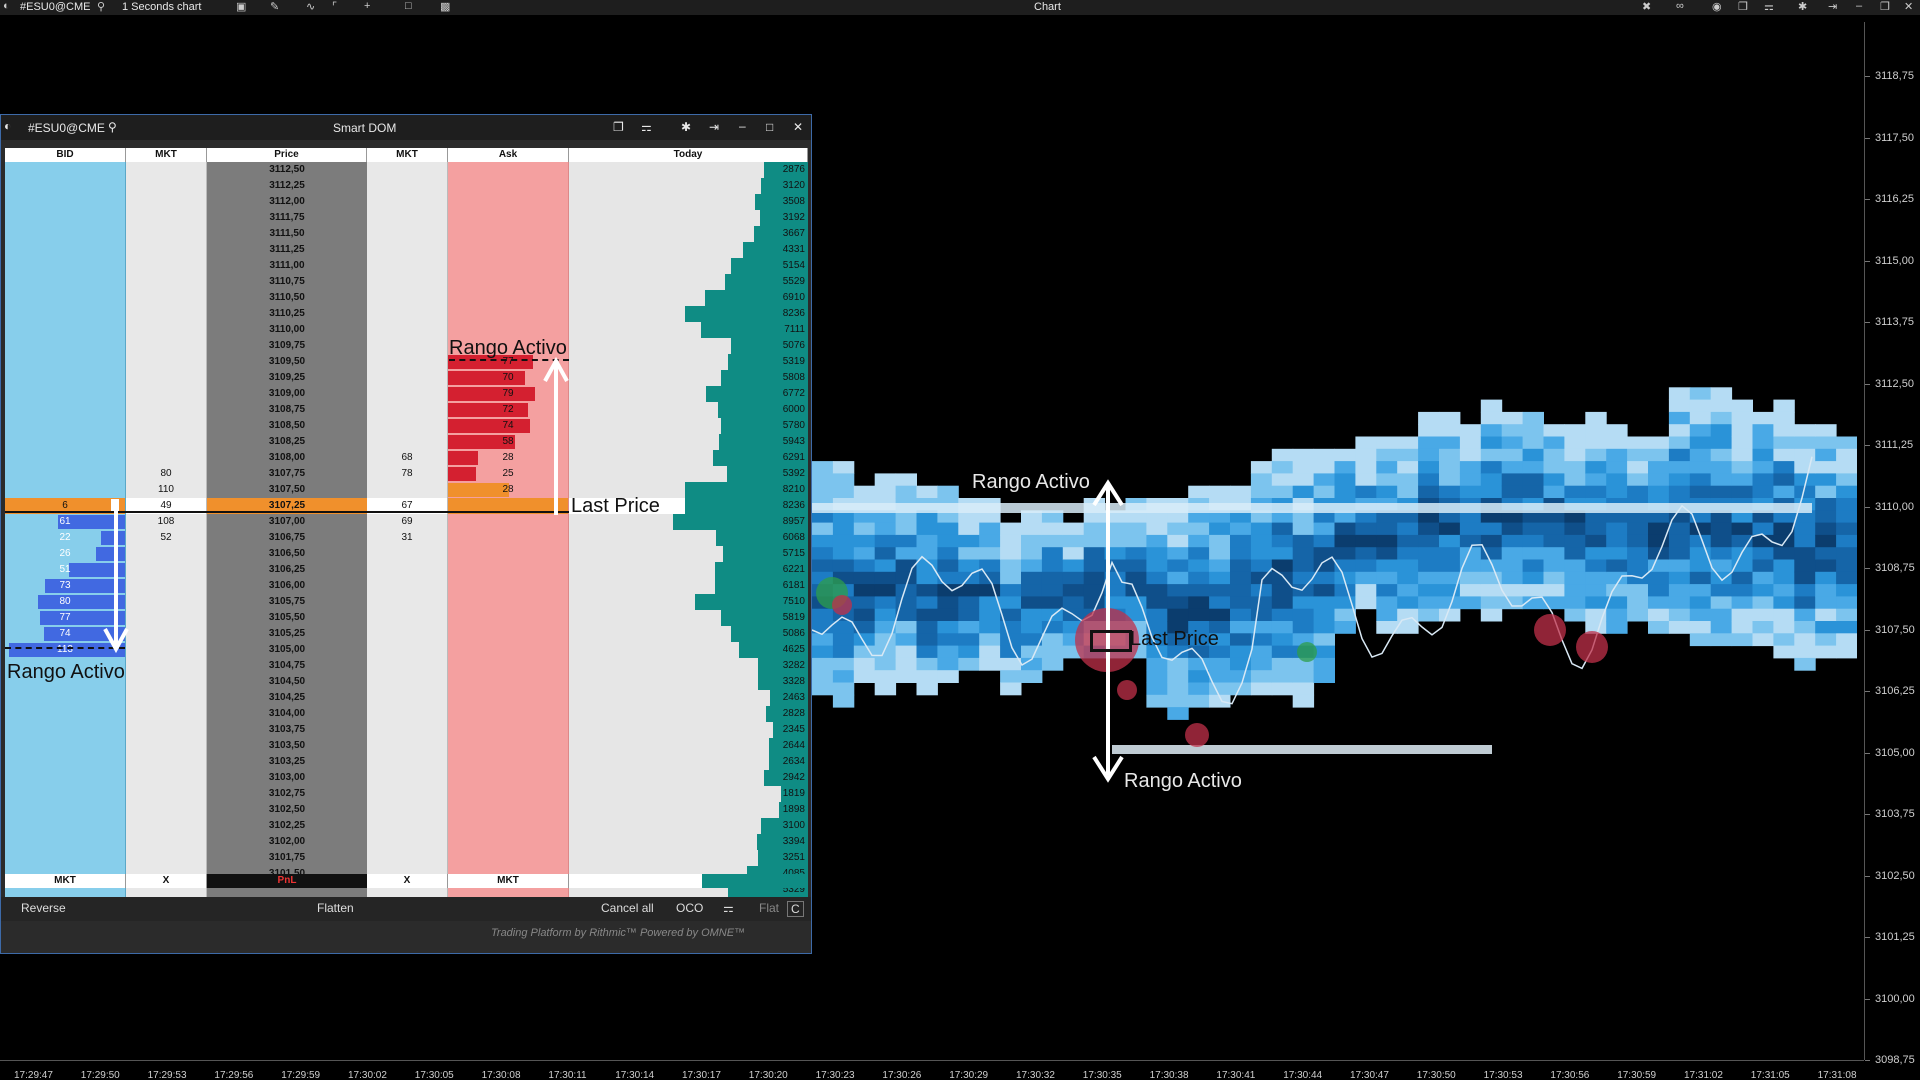 The image size is (1920, 1080). I want to click on price-cell: 3104,50, so click(287, 682).